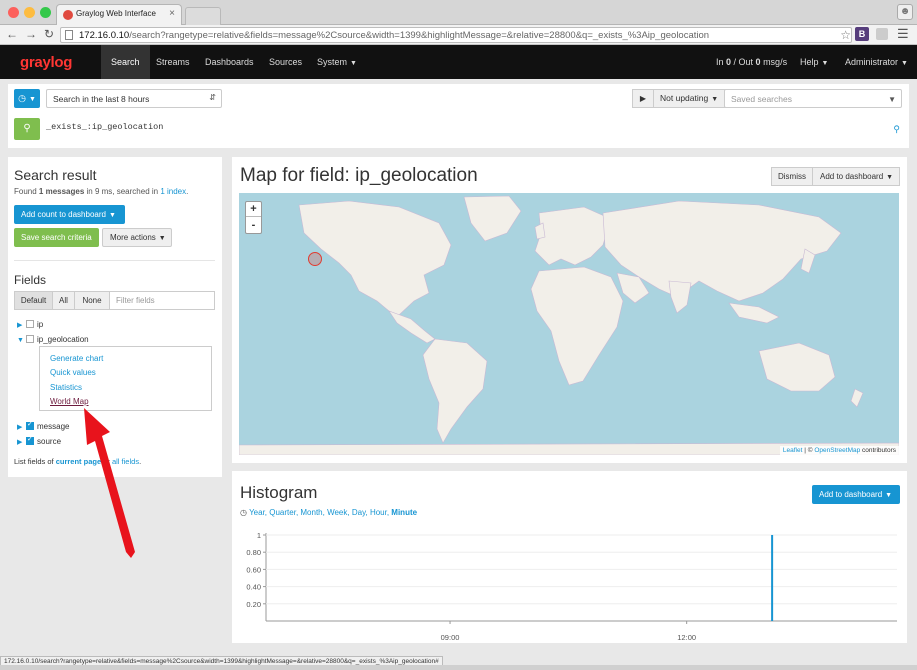 The image size is (917, 670). What do you see at coordinates (450, 637) in the screenshot?
I see `x-tick-label: 09:00` at bounding box center [450, 637].